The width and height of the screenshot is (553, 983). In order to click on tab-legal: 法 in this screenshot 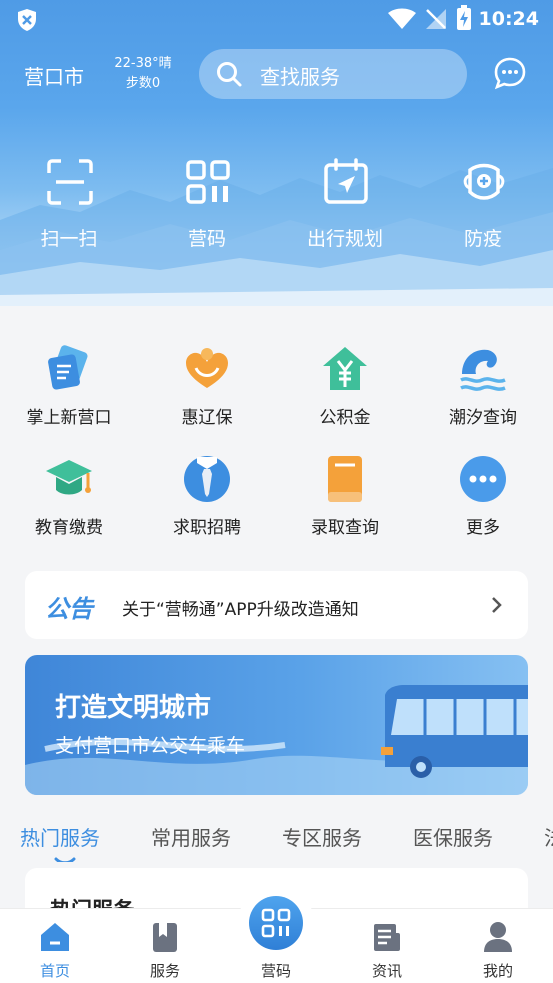, I will do `click(548, 836)`.